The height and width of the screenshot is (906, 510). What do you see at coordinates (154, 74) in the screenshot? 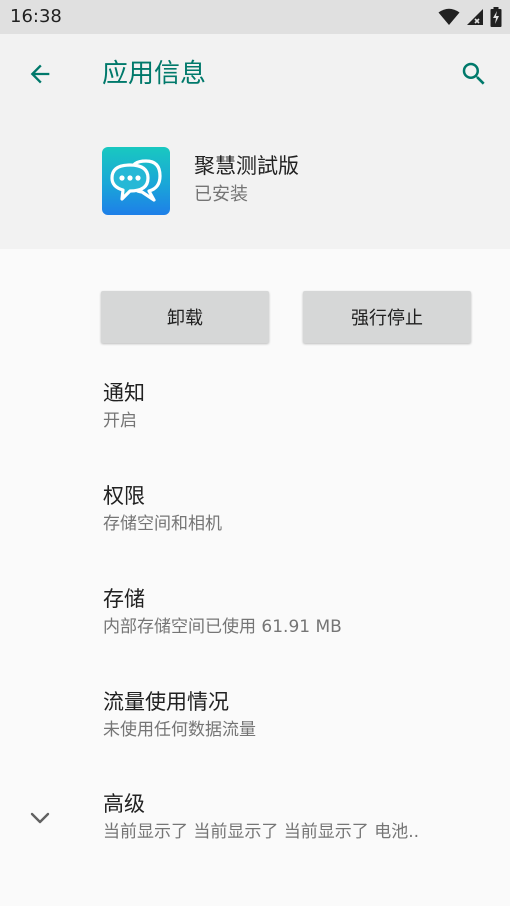
I see `page-title: 应用信息` at bounding box center [154, 74].